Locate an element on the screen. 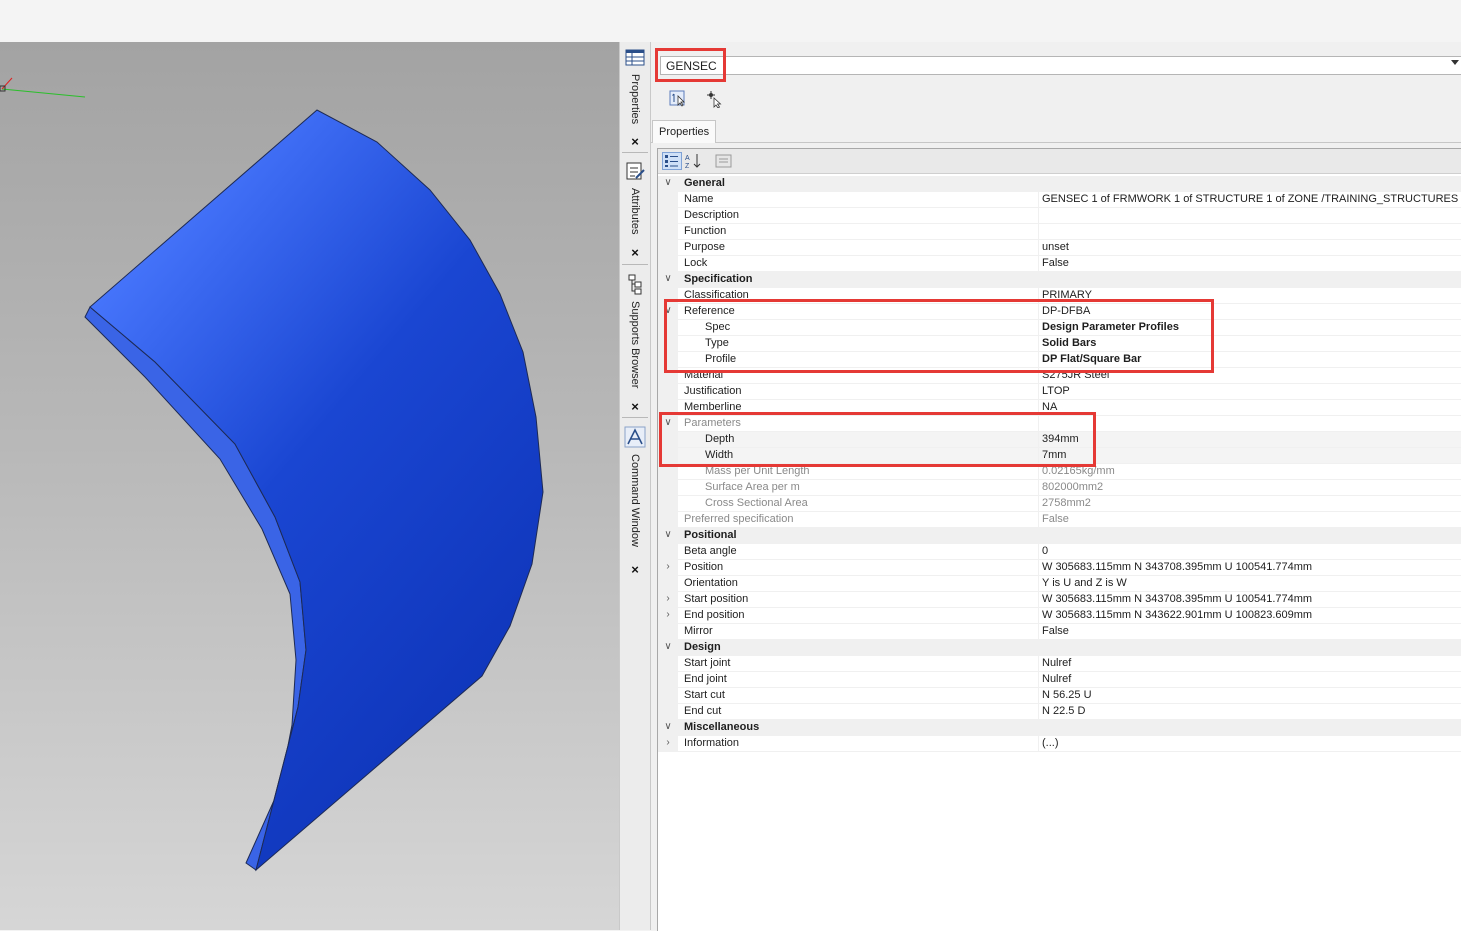 The width and height of the screenshot is (1461, 931). property-row-classification: Classification PRIMARY is located at coordinates (1059, 296).